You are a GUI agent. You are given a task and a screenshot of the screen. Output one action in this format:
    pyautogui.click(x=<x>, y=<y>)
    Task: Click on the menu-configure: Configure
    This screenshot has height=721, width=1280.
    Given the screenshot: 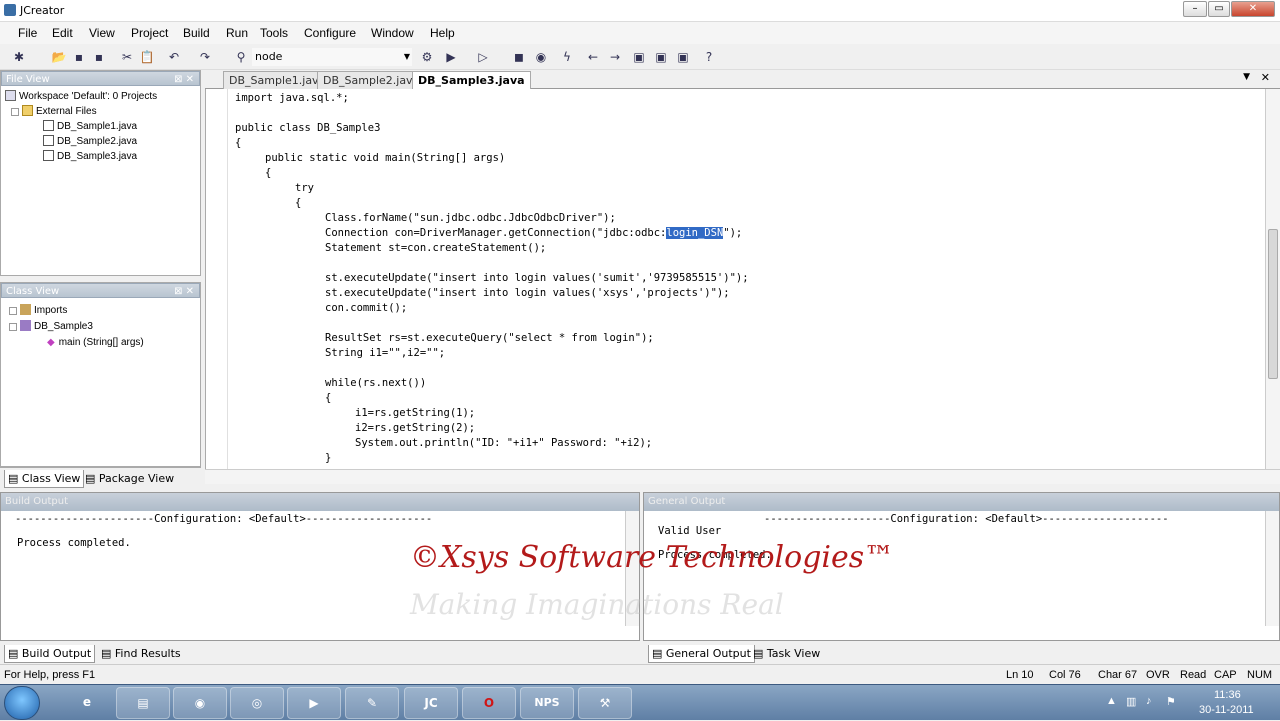 What is the action you would take?
    pyautogui.click(x=330, y=33)
    